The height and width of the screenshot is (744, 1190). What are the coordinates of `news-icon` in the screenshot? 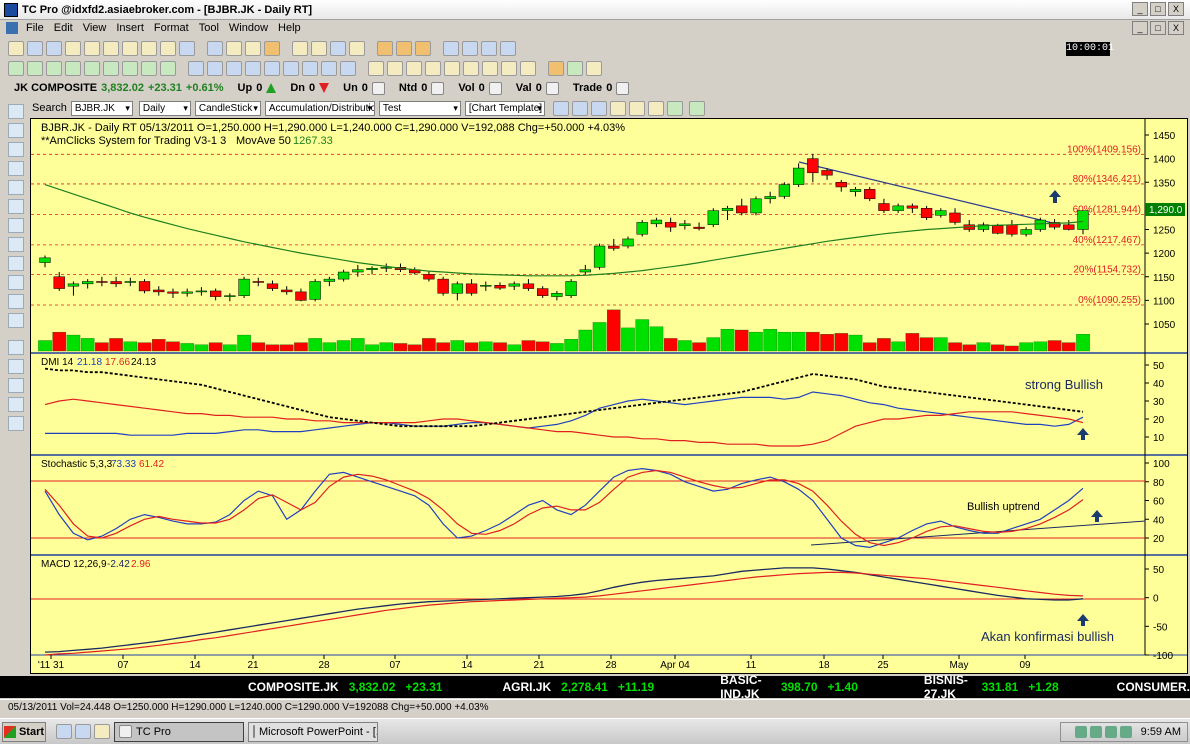 It's located at (168, 48).